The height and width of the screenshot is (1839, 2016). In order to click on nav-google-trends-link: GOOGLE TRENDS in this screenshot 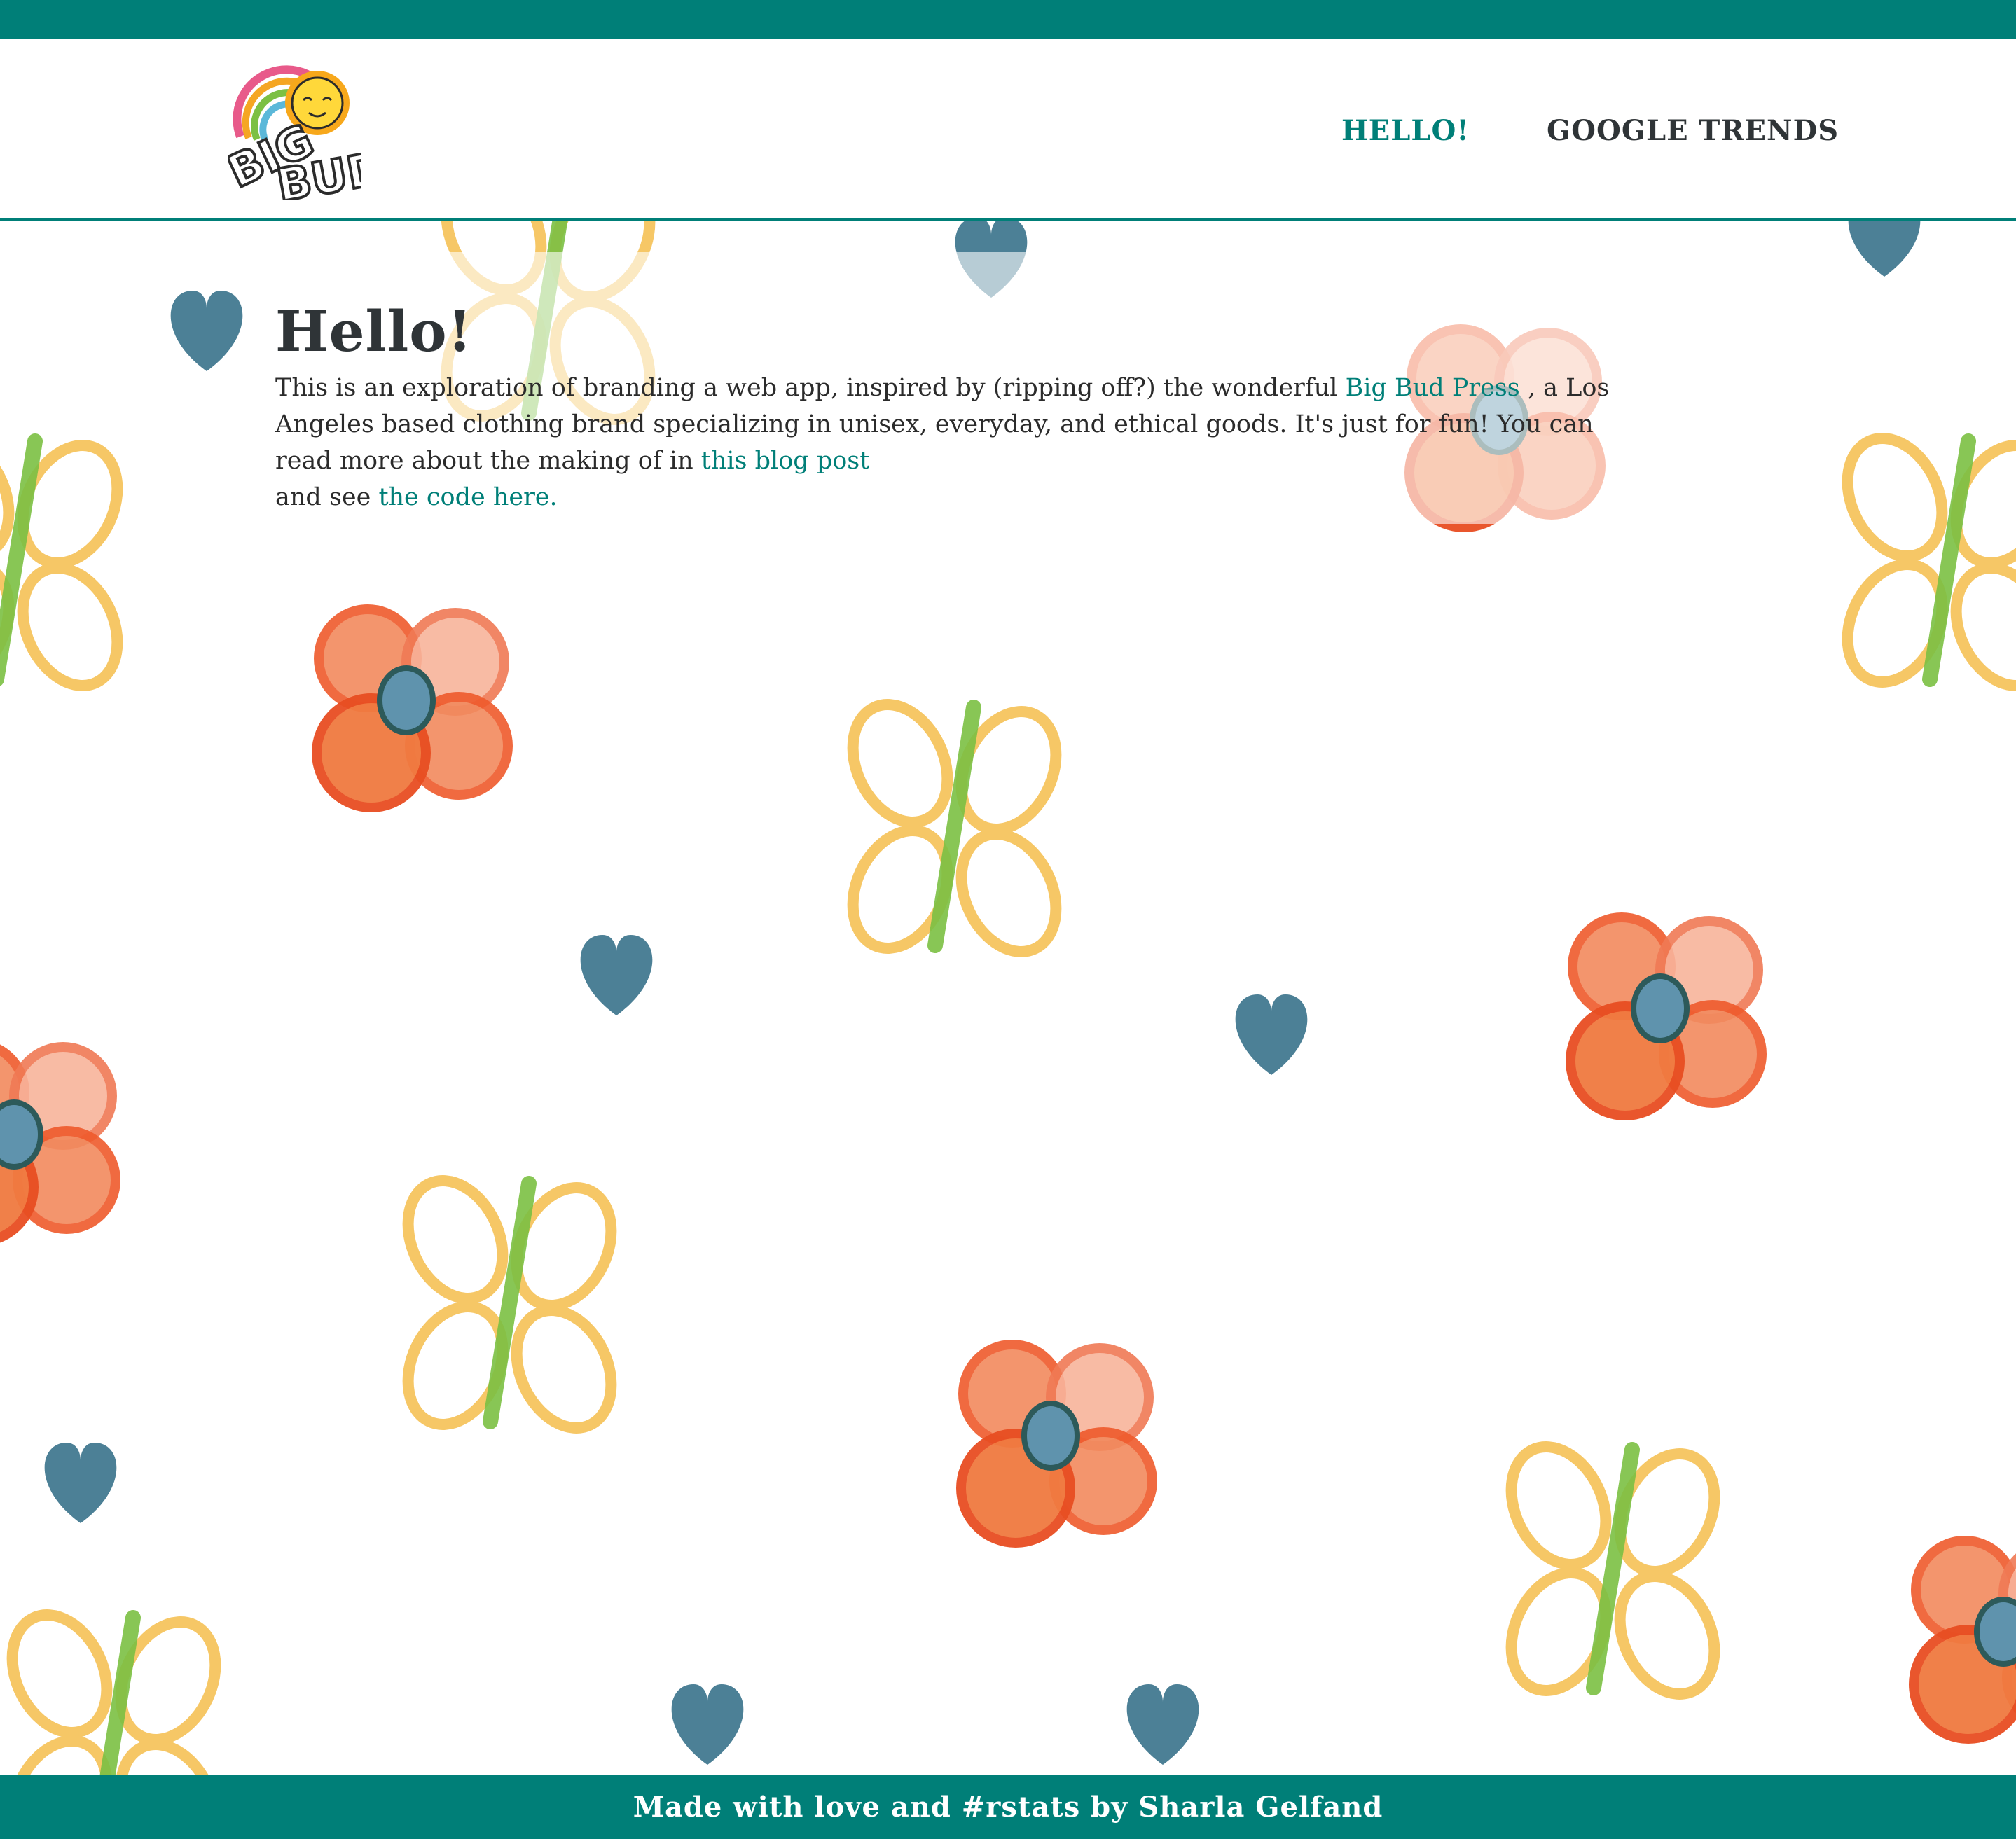, I will do `click(1693, 130)`.